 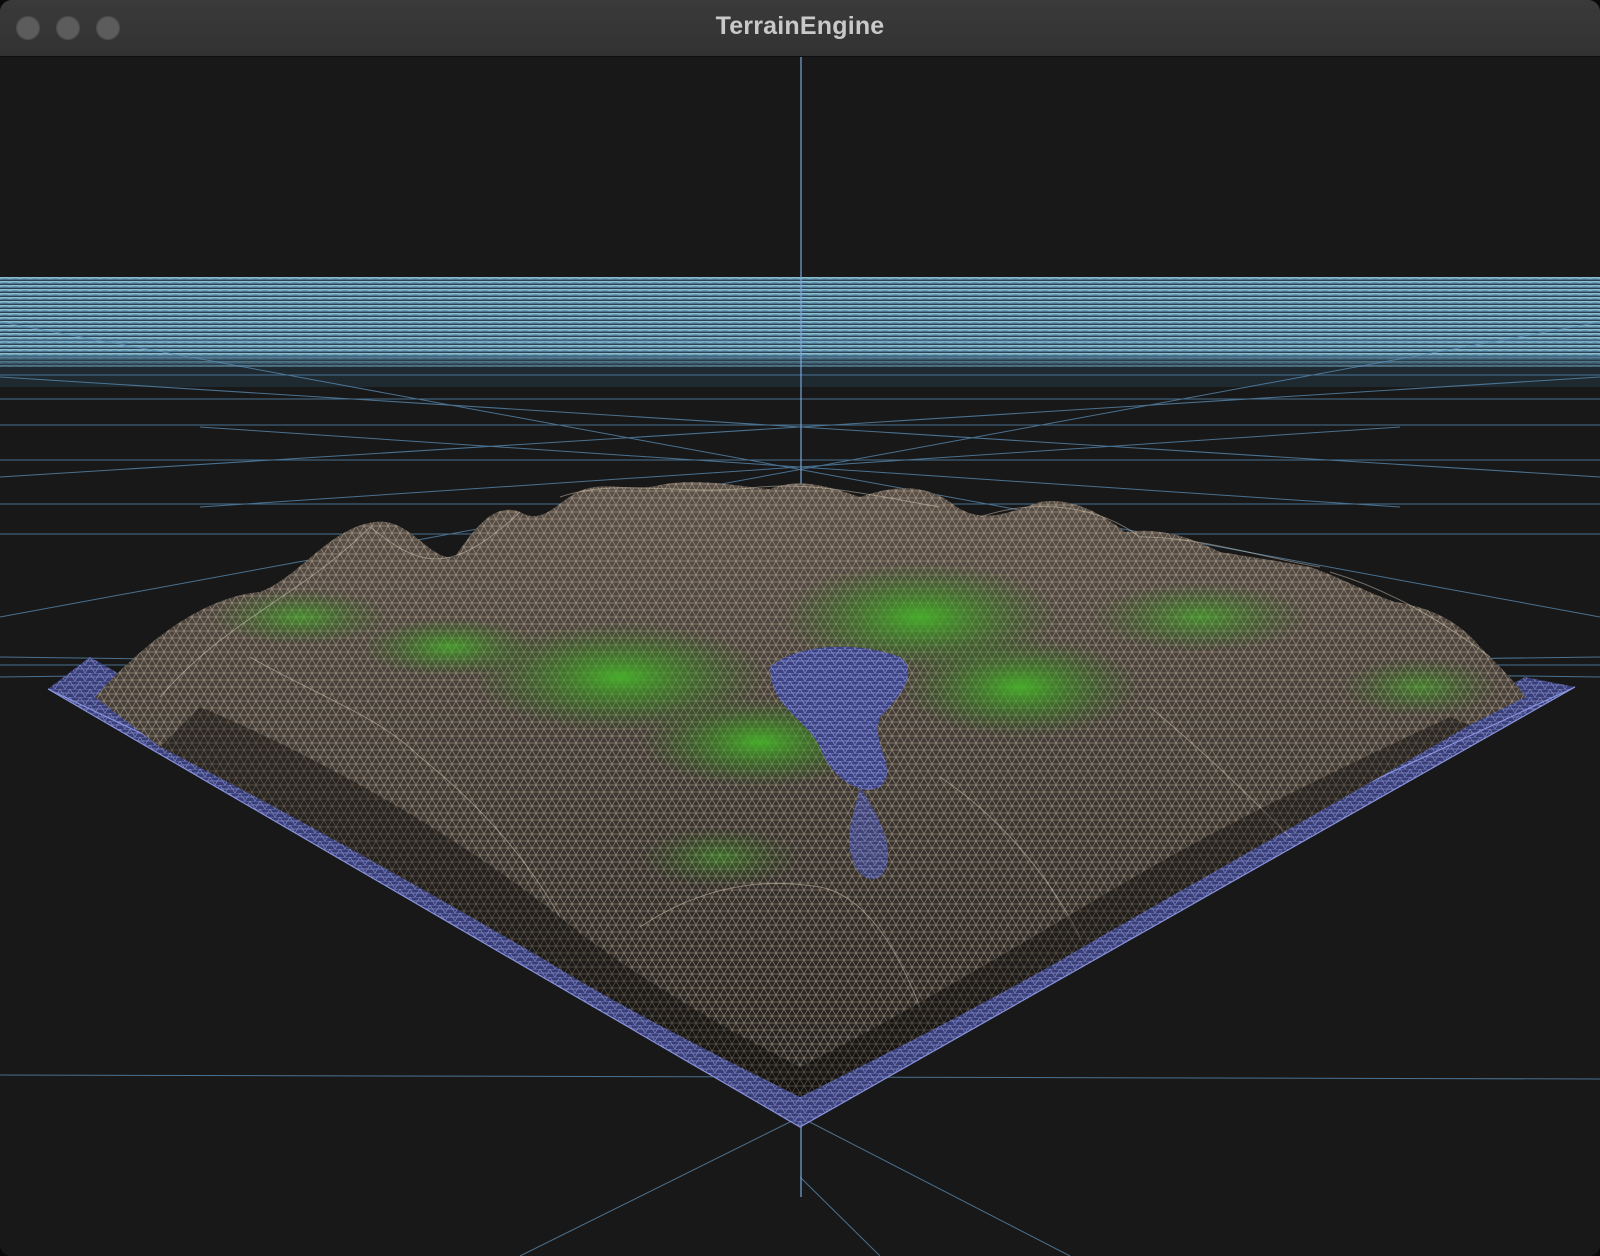 I want to click on title-bar: TerrainEngine, so click(x=800, y=28).